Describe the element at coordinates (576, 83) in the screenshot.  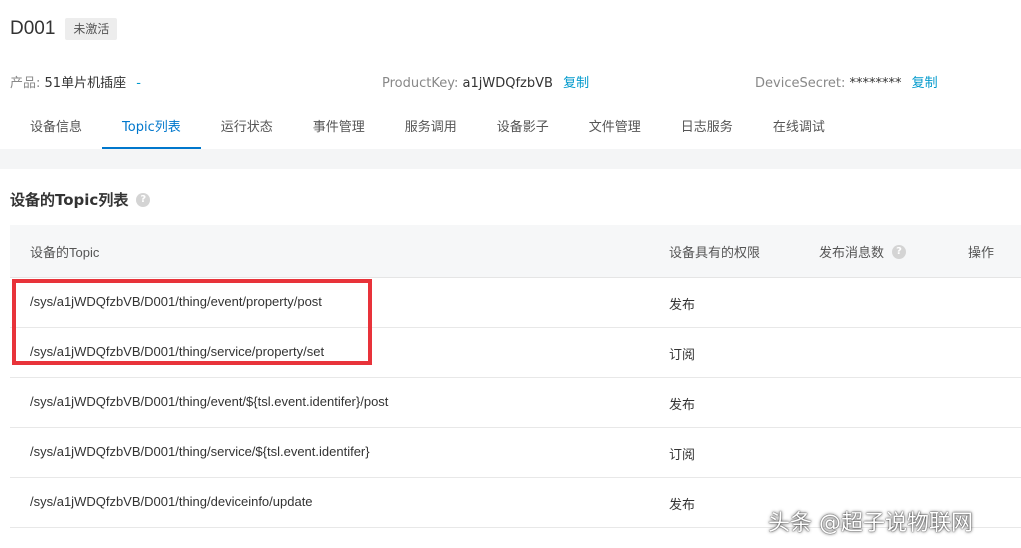
I see `productkey-copy-button: 复制` at that location.